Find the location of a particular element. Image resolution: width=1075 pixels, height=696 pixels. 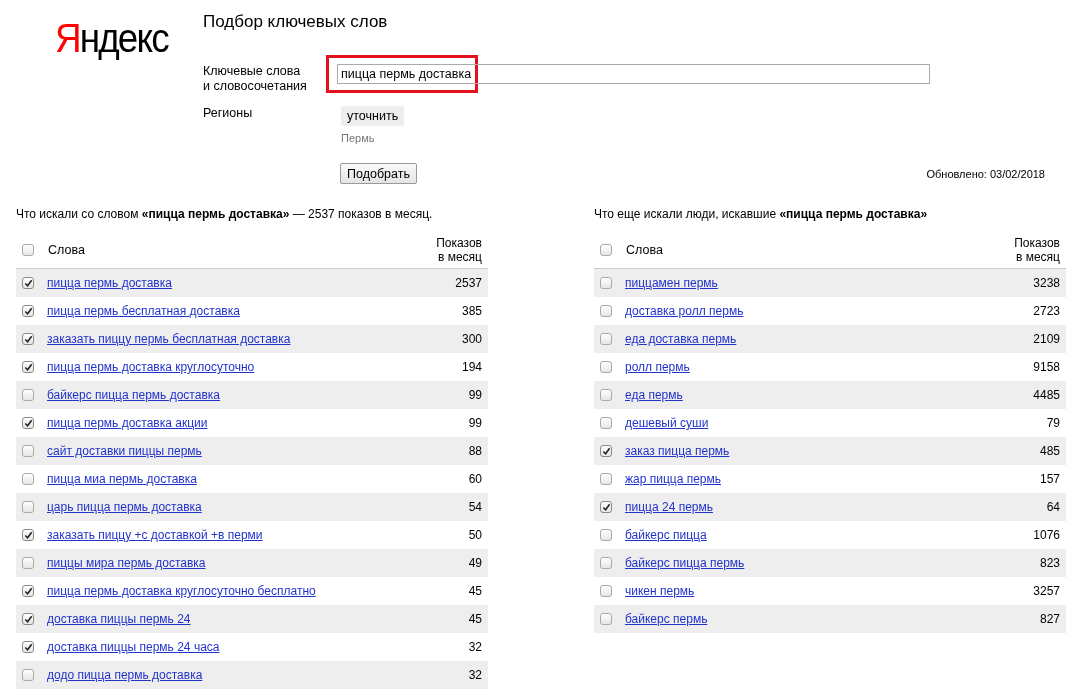

count-cell: 827 is located at coordinates (1049, 619).